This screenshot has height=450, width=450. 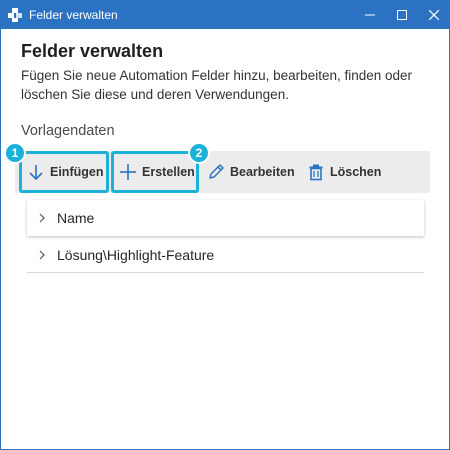 I want to click on pencil-icon, so click(x=216, y=171).